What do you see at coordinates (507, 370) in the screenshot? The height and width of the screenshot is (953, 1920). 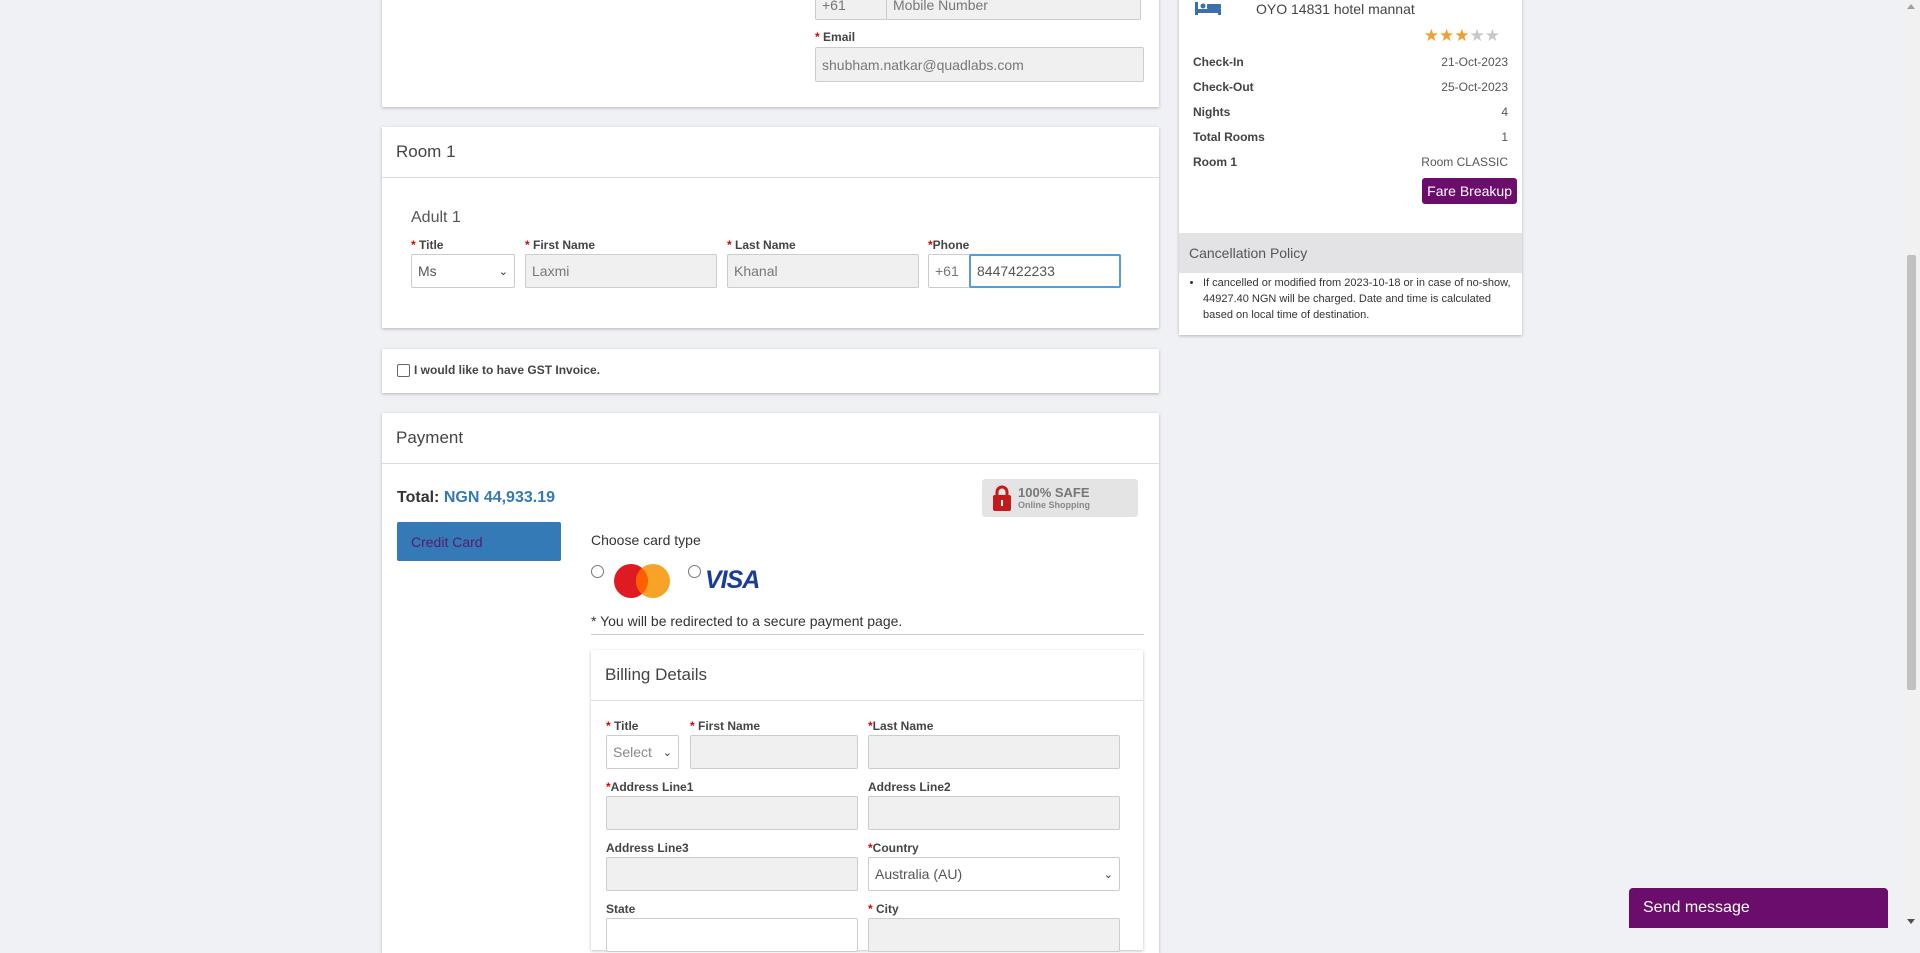 I see `gst-label: I would like to have GST Invoice.` at bounding box center [507, 370].